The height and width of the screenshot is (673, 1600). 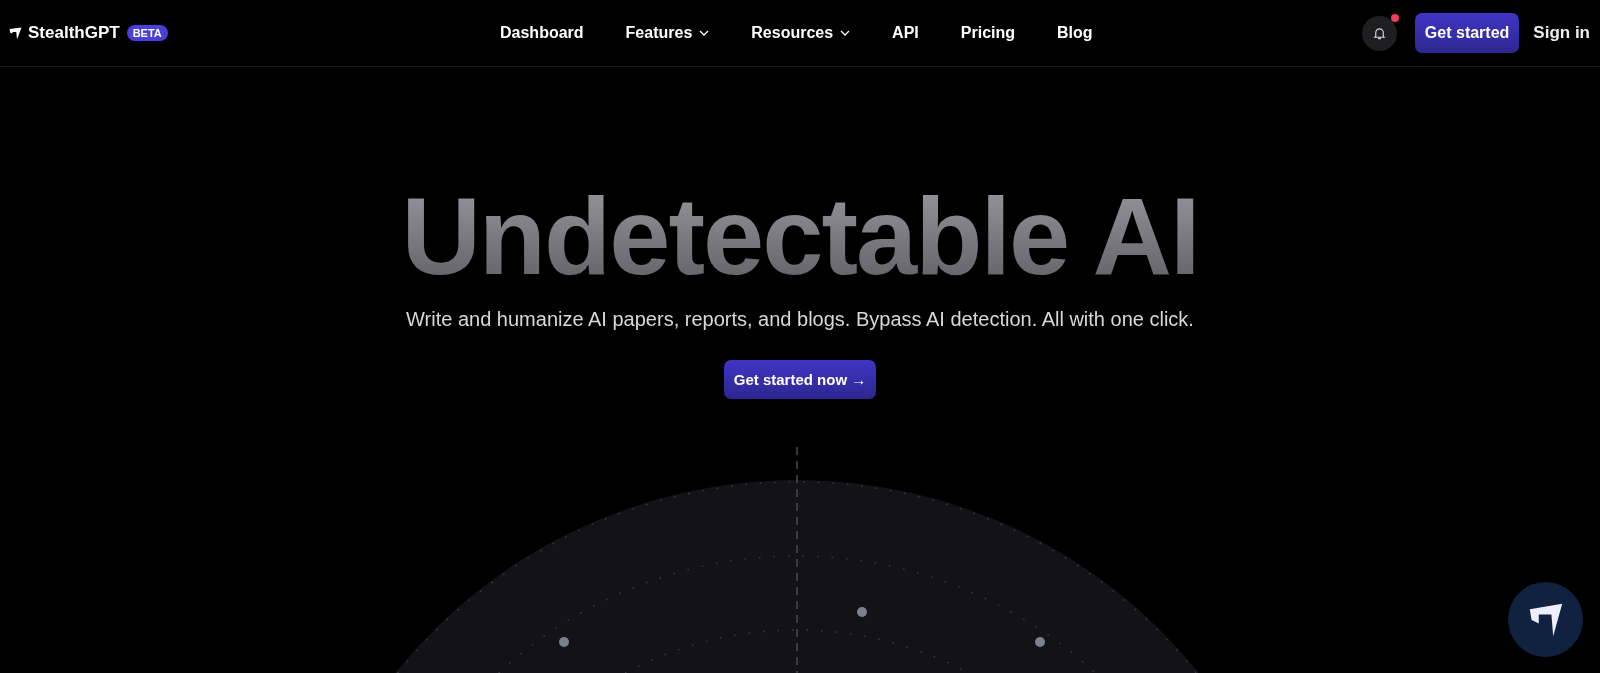 I want to click on nav-link: Blog, so click(x=1075, y=33).